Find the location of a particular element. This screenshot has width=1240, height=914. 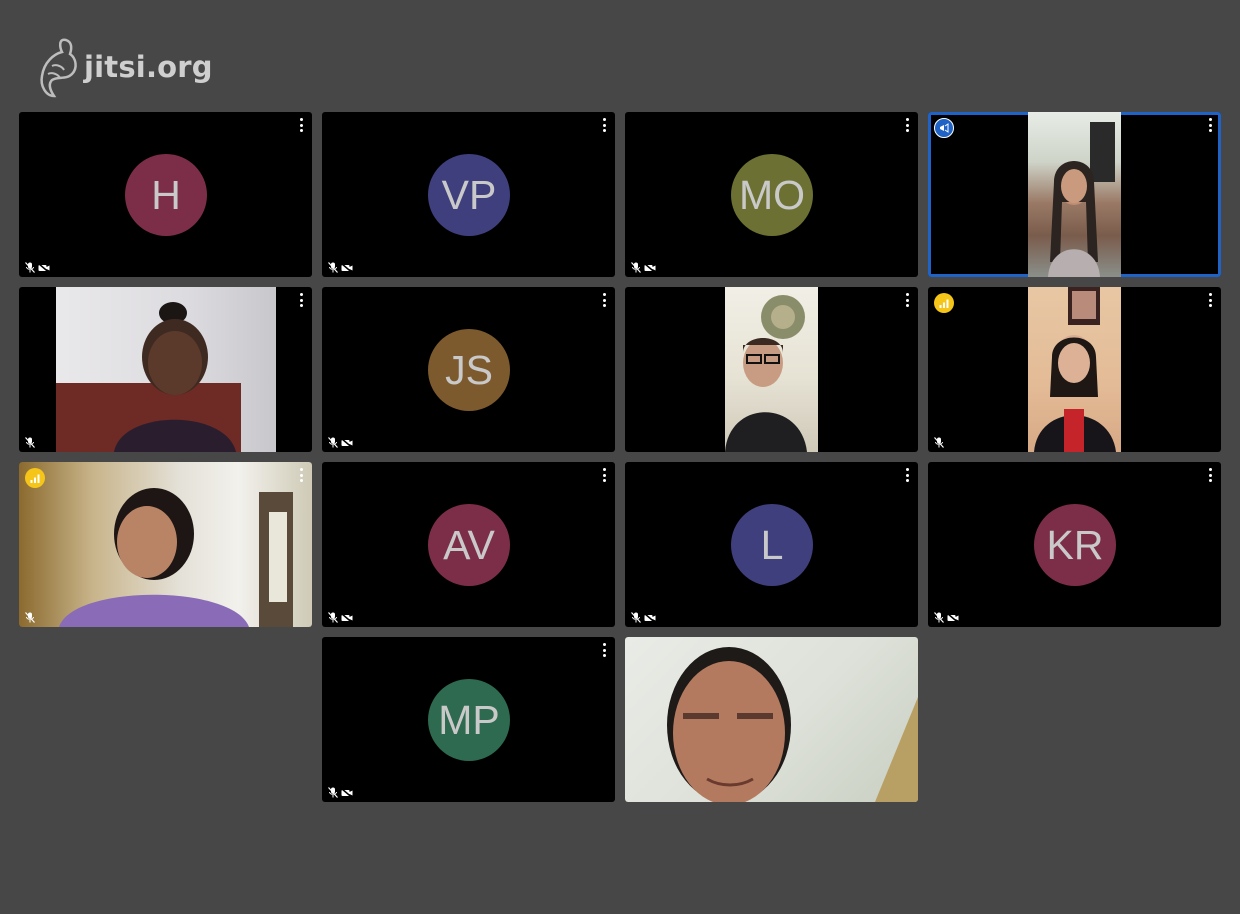

local-video is located at coordinates (771, 719).